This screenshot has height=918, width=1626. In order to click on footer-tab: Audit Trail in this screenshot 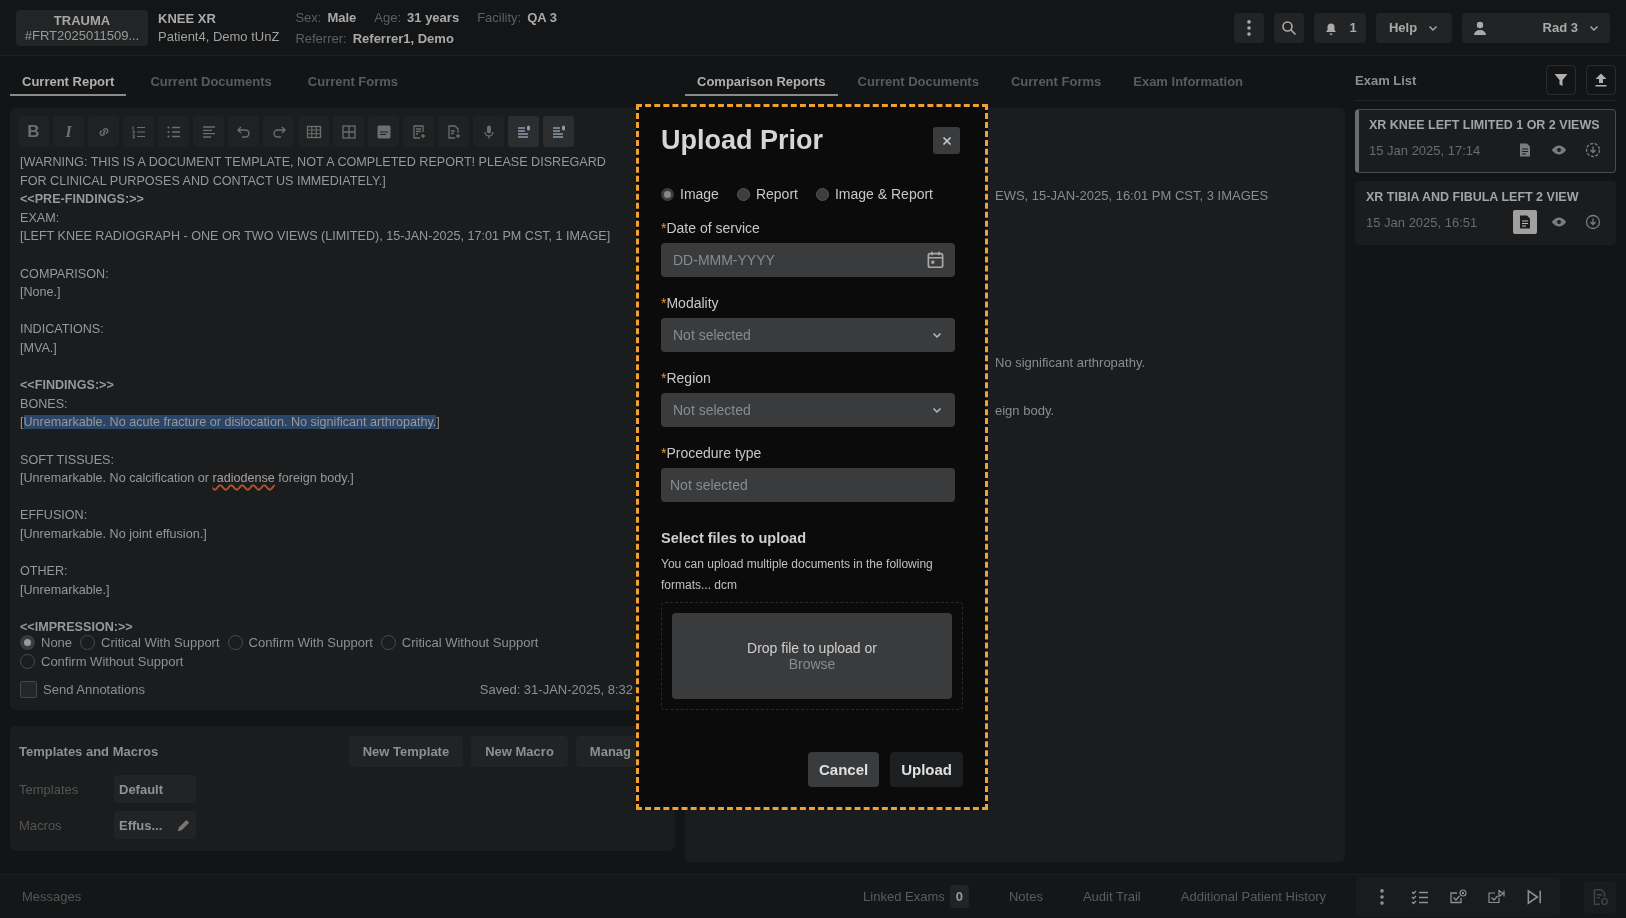, I will do `click(1111, 896)`.